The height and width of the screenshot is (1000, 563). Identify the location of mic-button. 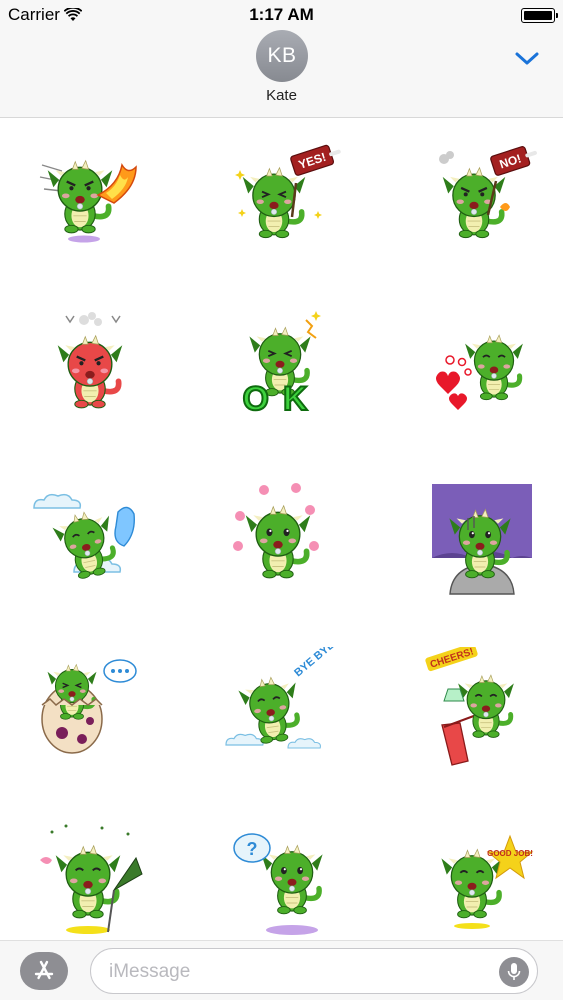
(514, 972).